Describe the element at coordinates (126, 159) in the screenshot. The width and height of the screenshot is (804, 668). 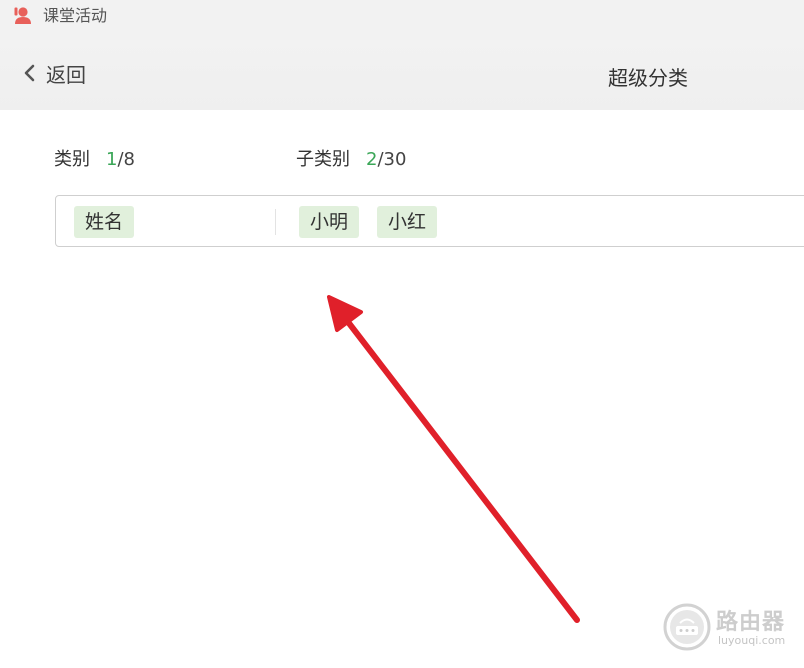
I see `category-count-total: /8` at that location.